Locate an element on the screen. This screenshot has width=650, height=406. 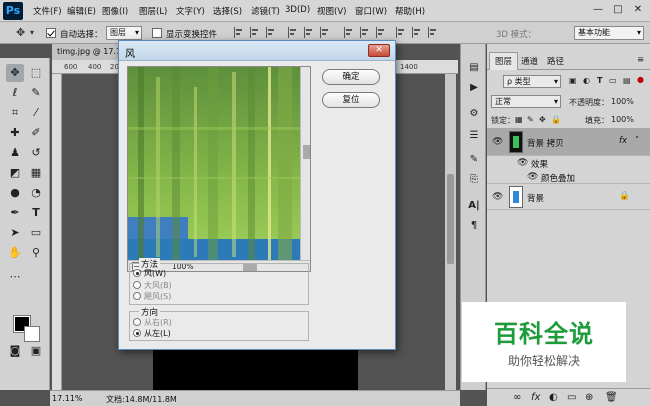
lock-position-icon: ✥ is located at coordinates (542, 119).